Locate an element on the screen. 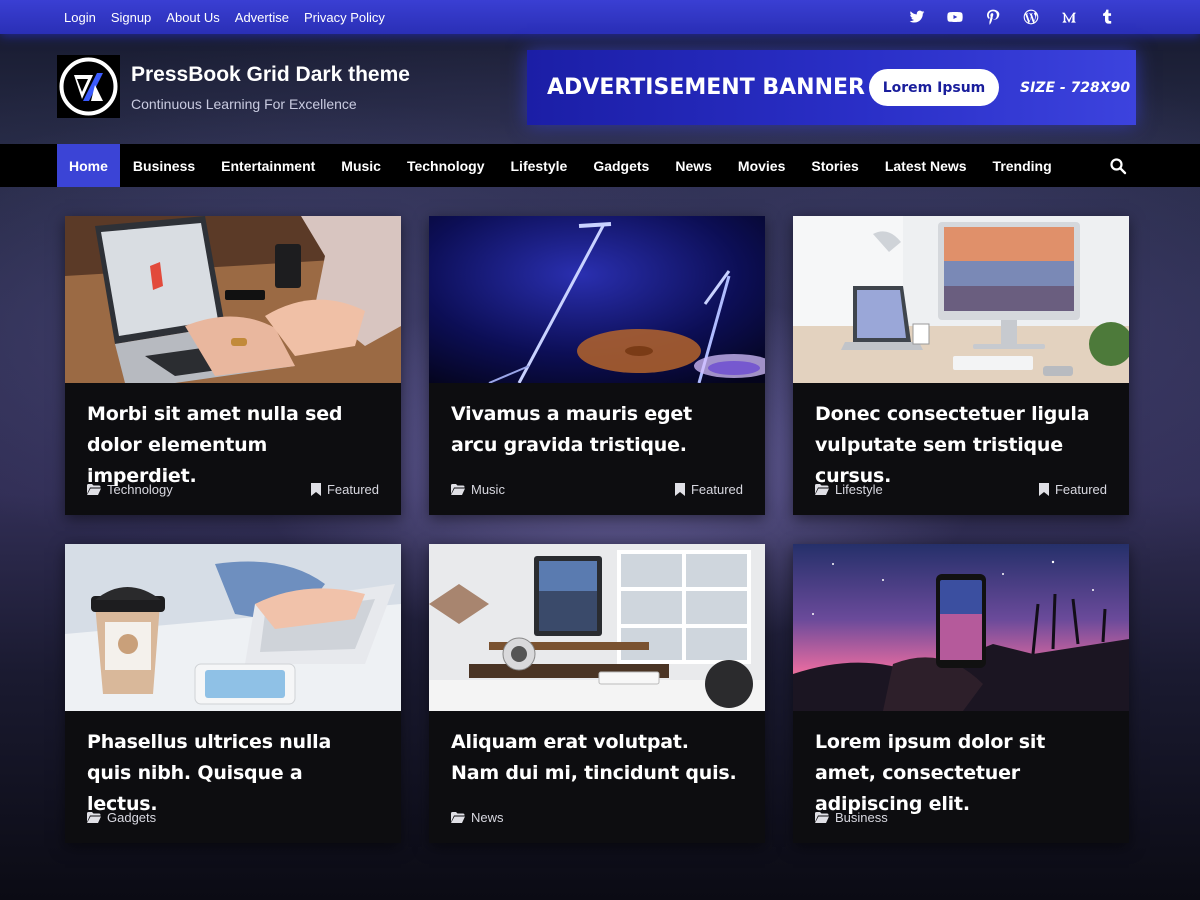 Image resolution: width=1200 pixels, height=900 pixels. nav-item-news: News is located at coordinates (693, 165).